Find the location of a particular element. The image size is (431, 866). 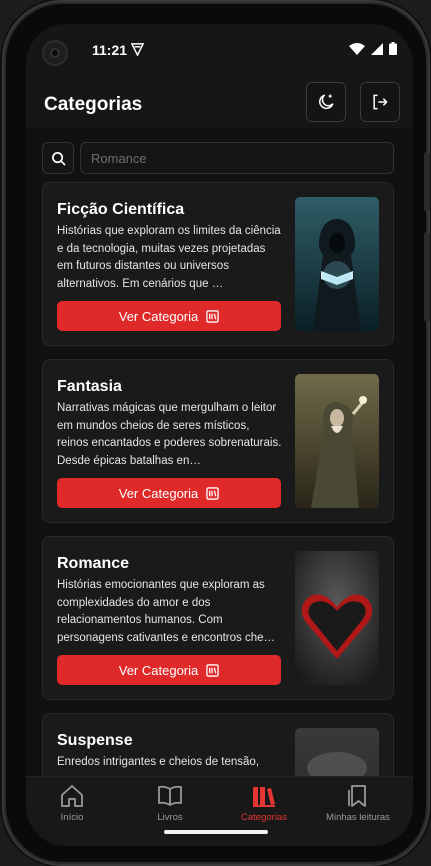

category-description: Enredos intrigantes e cheios de tensão, is located at coordinates (158, 762).